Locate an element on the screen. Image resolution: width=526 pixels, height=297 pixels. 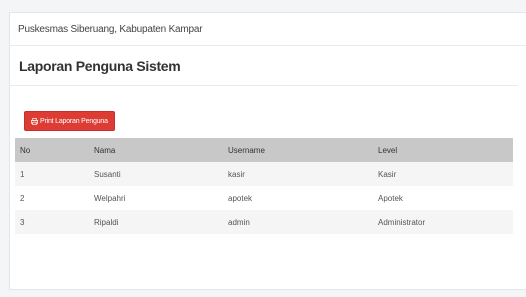
table-row: 2 Welpahri apotek Apotek is located at coordinates (264, 198).